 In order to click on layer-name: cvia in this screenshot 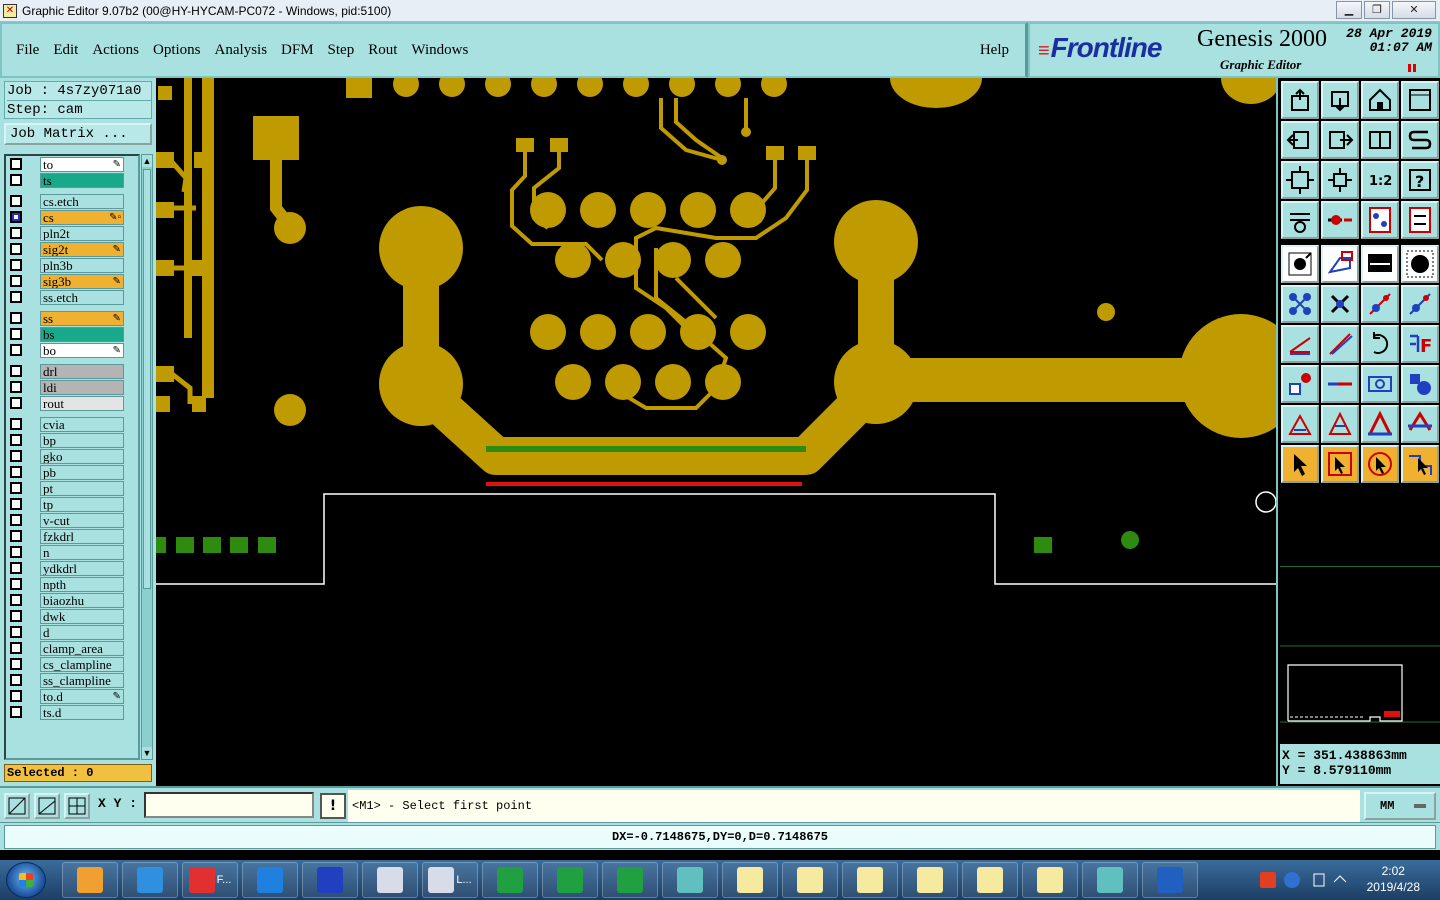, I will do `click(82, 424)`.